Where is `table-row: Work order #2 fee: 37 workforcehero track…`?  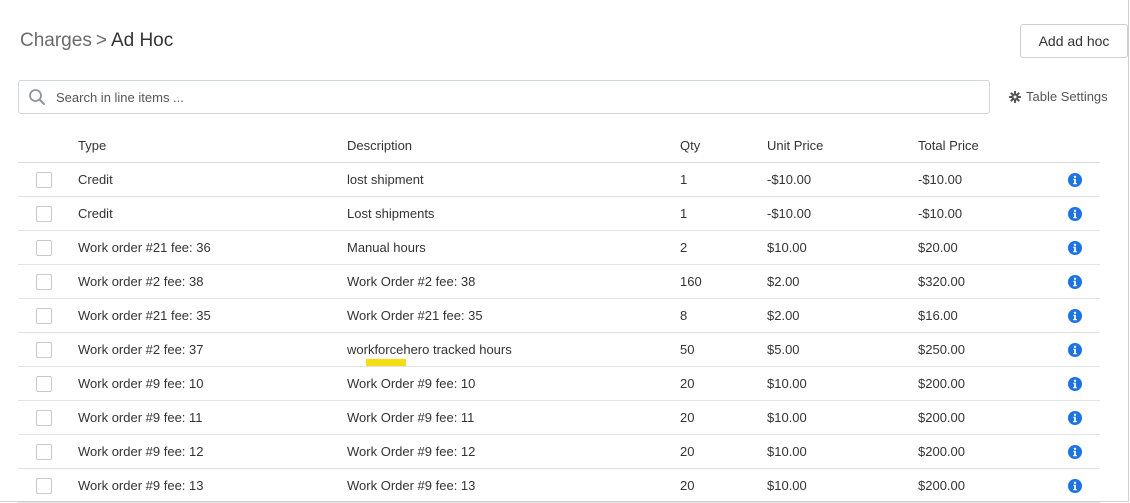
table-row: Work order #2 fee: 37 workforcehero track… is located at coordinates (559, 349).